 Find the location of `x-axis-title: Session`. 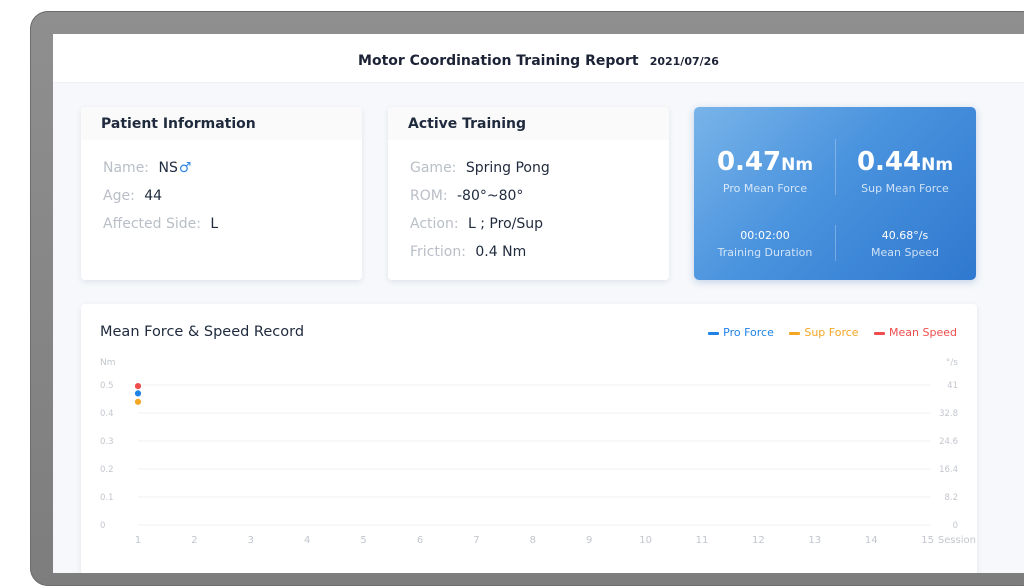

x-axis-title: Session is located at coordinates (957, 540).